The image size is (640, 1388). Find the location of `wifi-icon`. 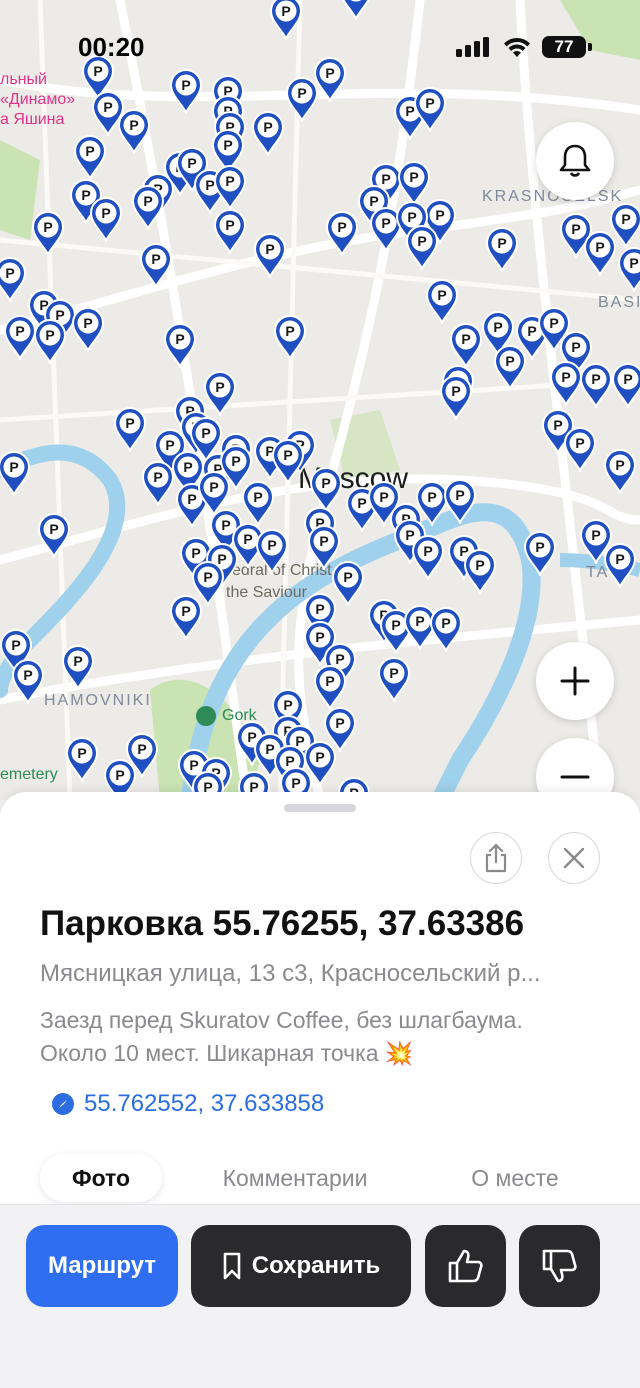

wifi-icon is located at coordinates (517, 47).